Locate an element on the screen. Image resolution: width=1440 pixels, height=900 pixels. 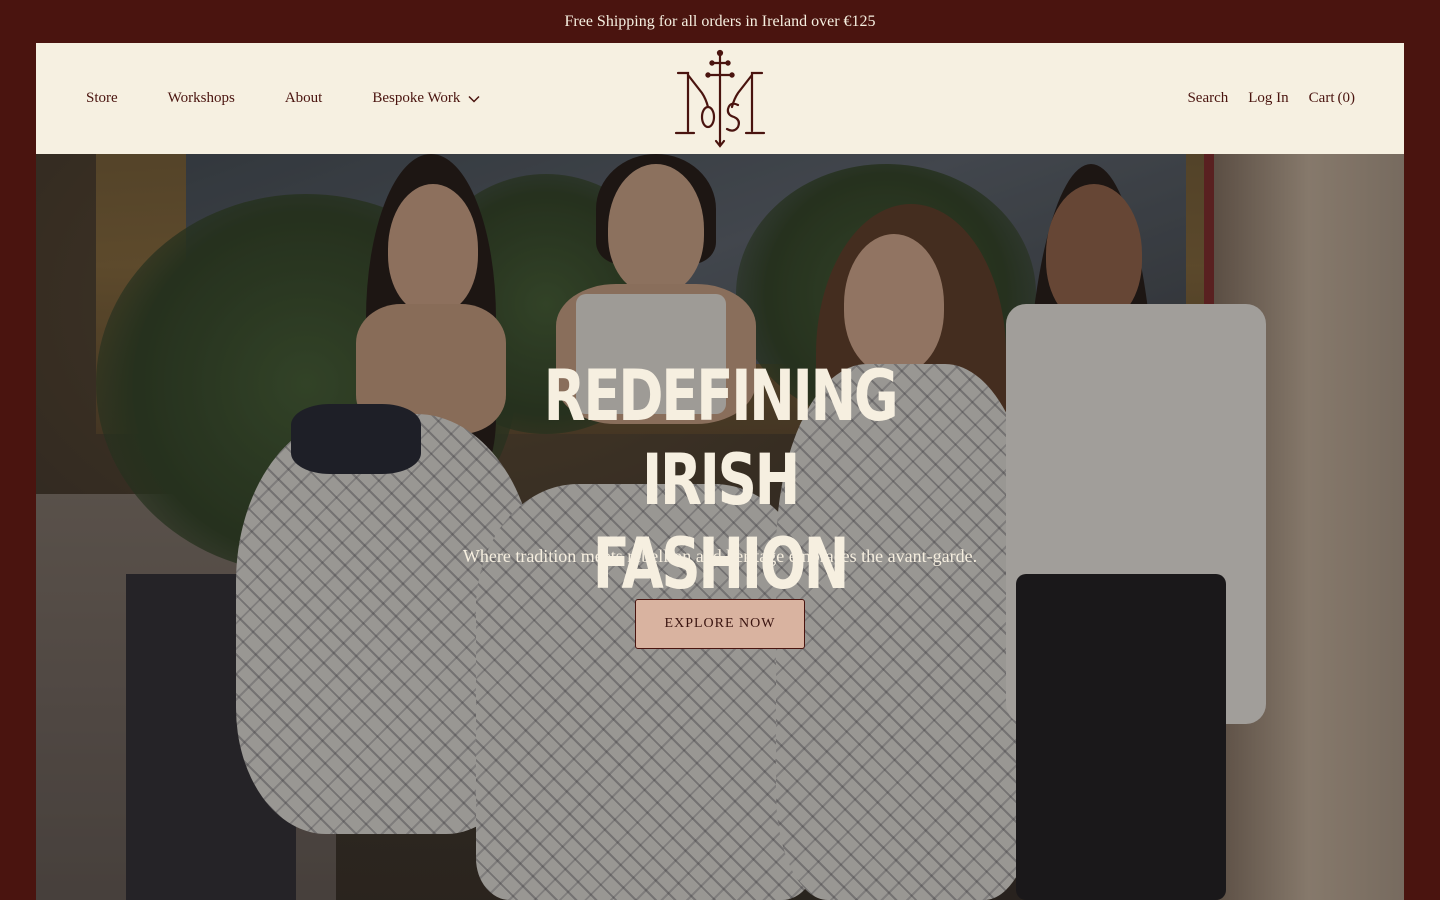
nav-about-label: About is located at coordinates (303, 98).